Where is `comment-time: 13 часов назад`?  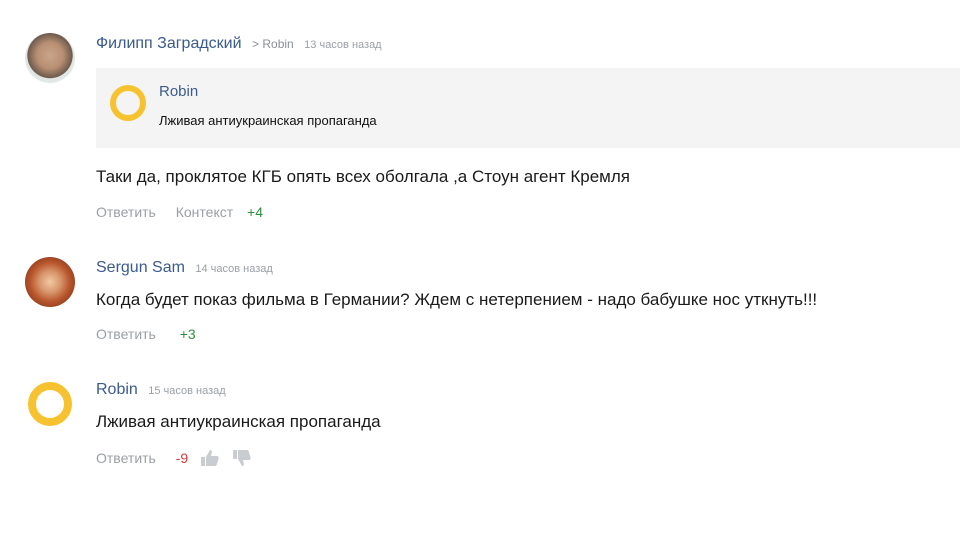 comment-time: 13 часов назад is located at coordinates (343, 45).